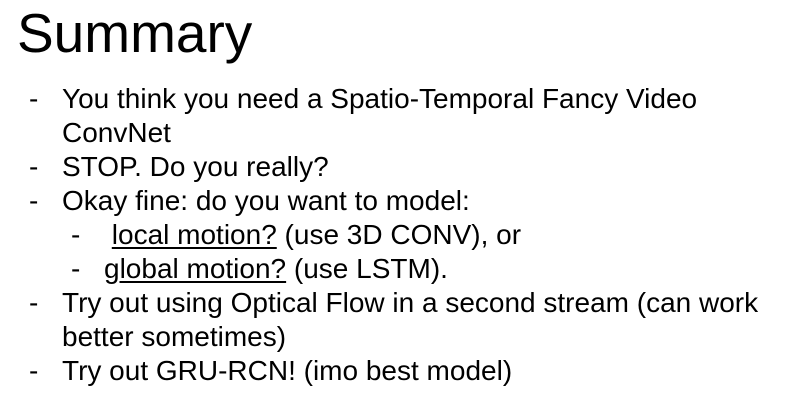 The image size is (810, 407). Describe the element at coordinates (405, 337) in the screenshot. I see `bullet-continuation: better sometimes)` at that location.